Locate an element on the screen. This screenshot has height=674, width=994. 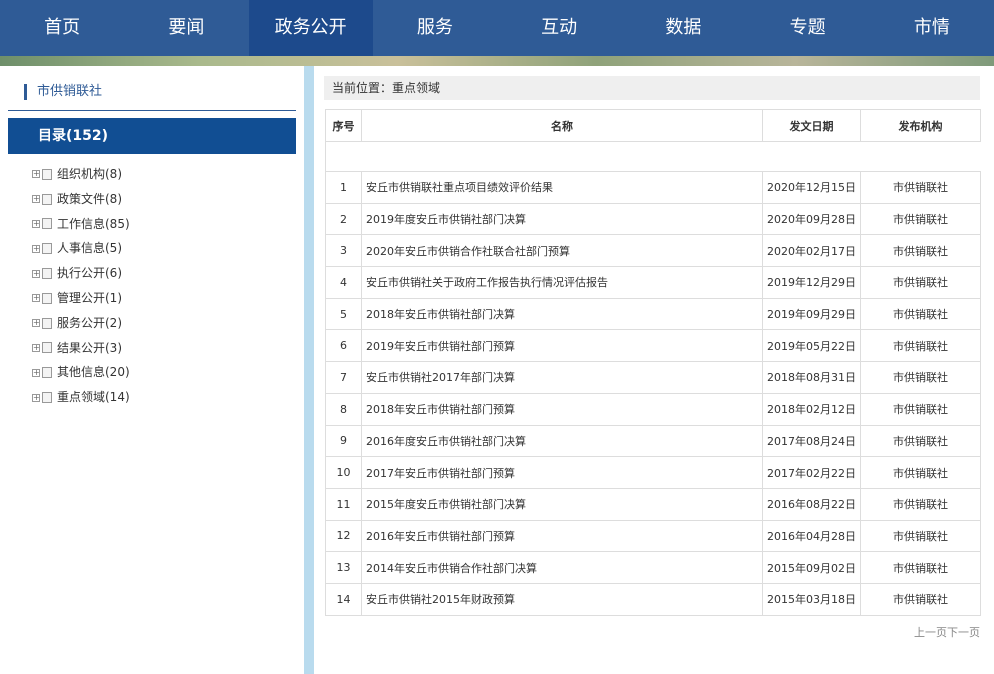
cell-date: 2015年03月18日 is located at coordinates (811, 599).